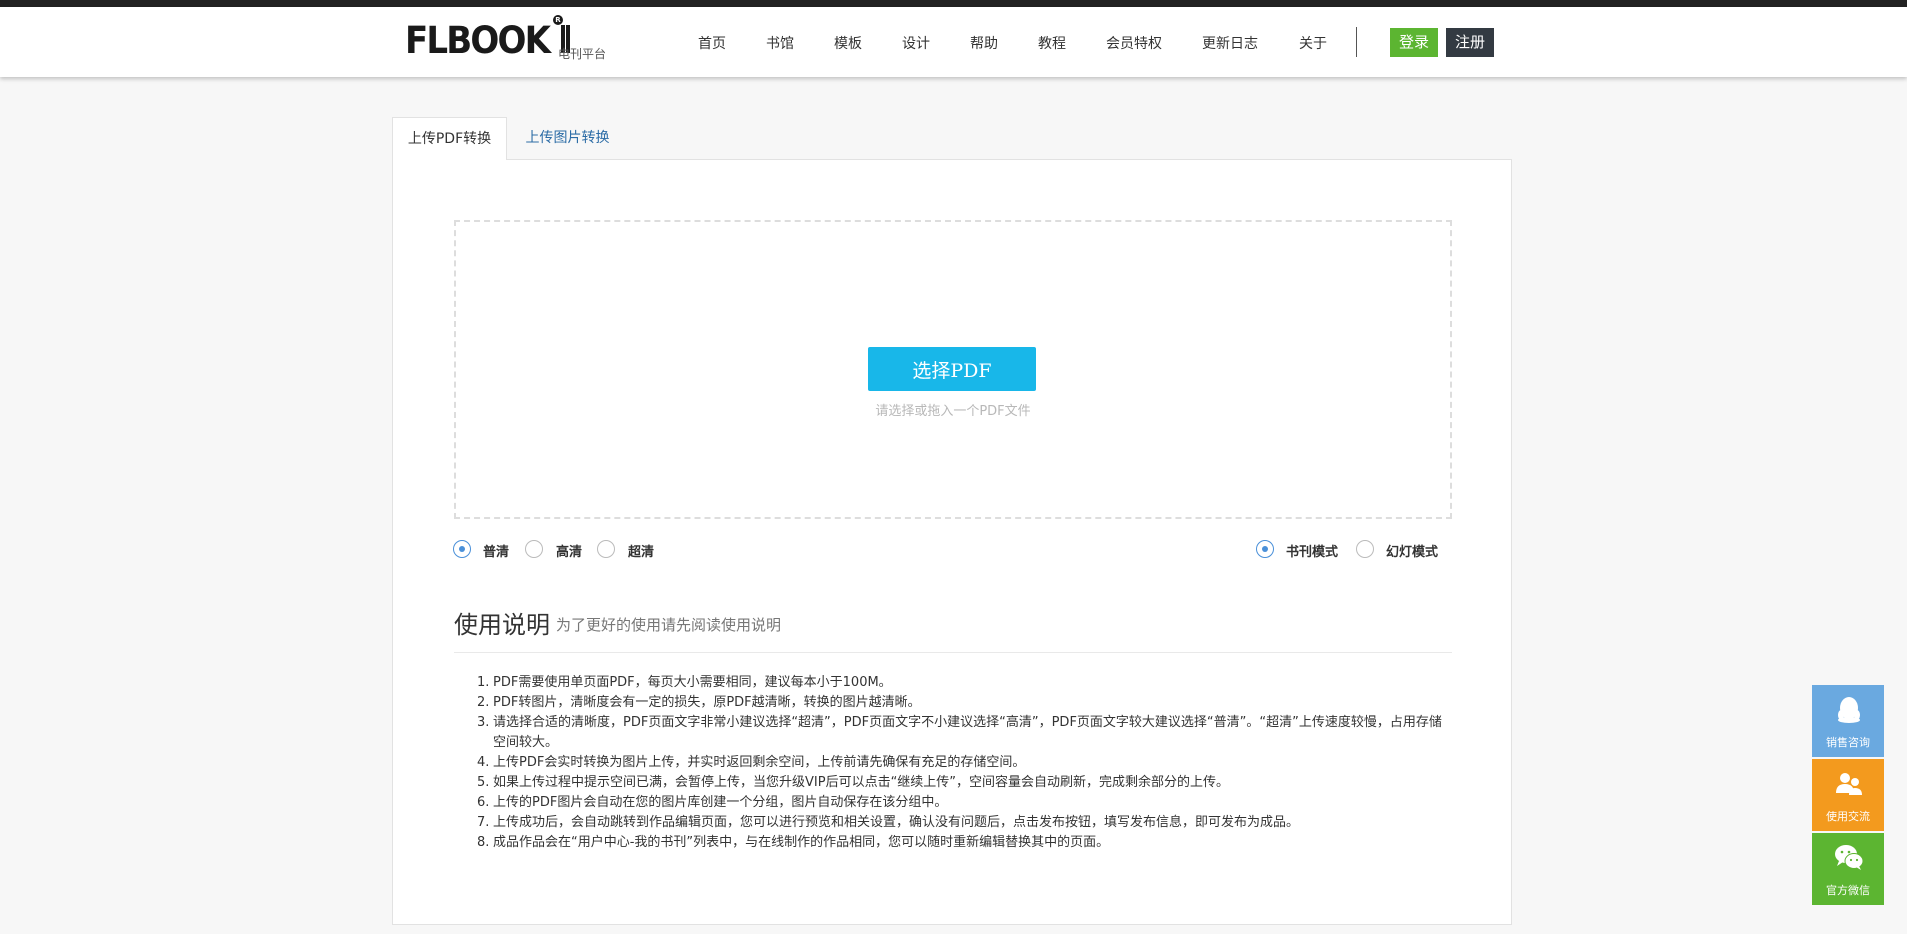 This screenshot has width=1907, height=934. I want to click on top-accent-line, so click(953, 3).